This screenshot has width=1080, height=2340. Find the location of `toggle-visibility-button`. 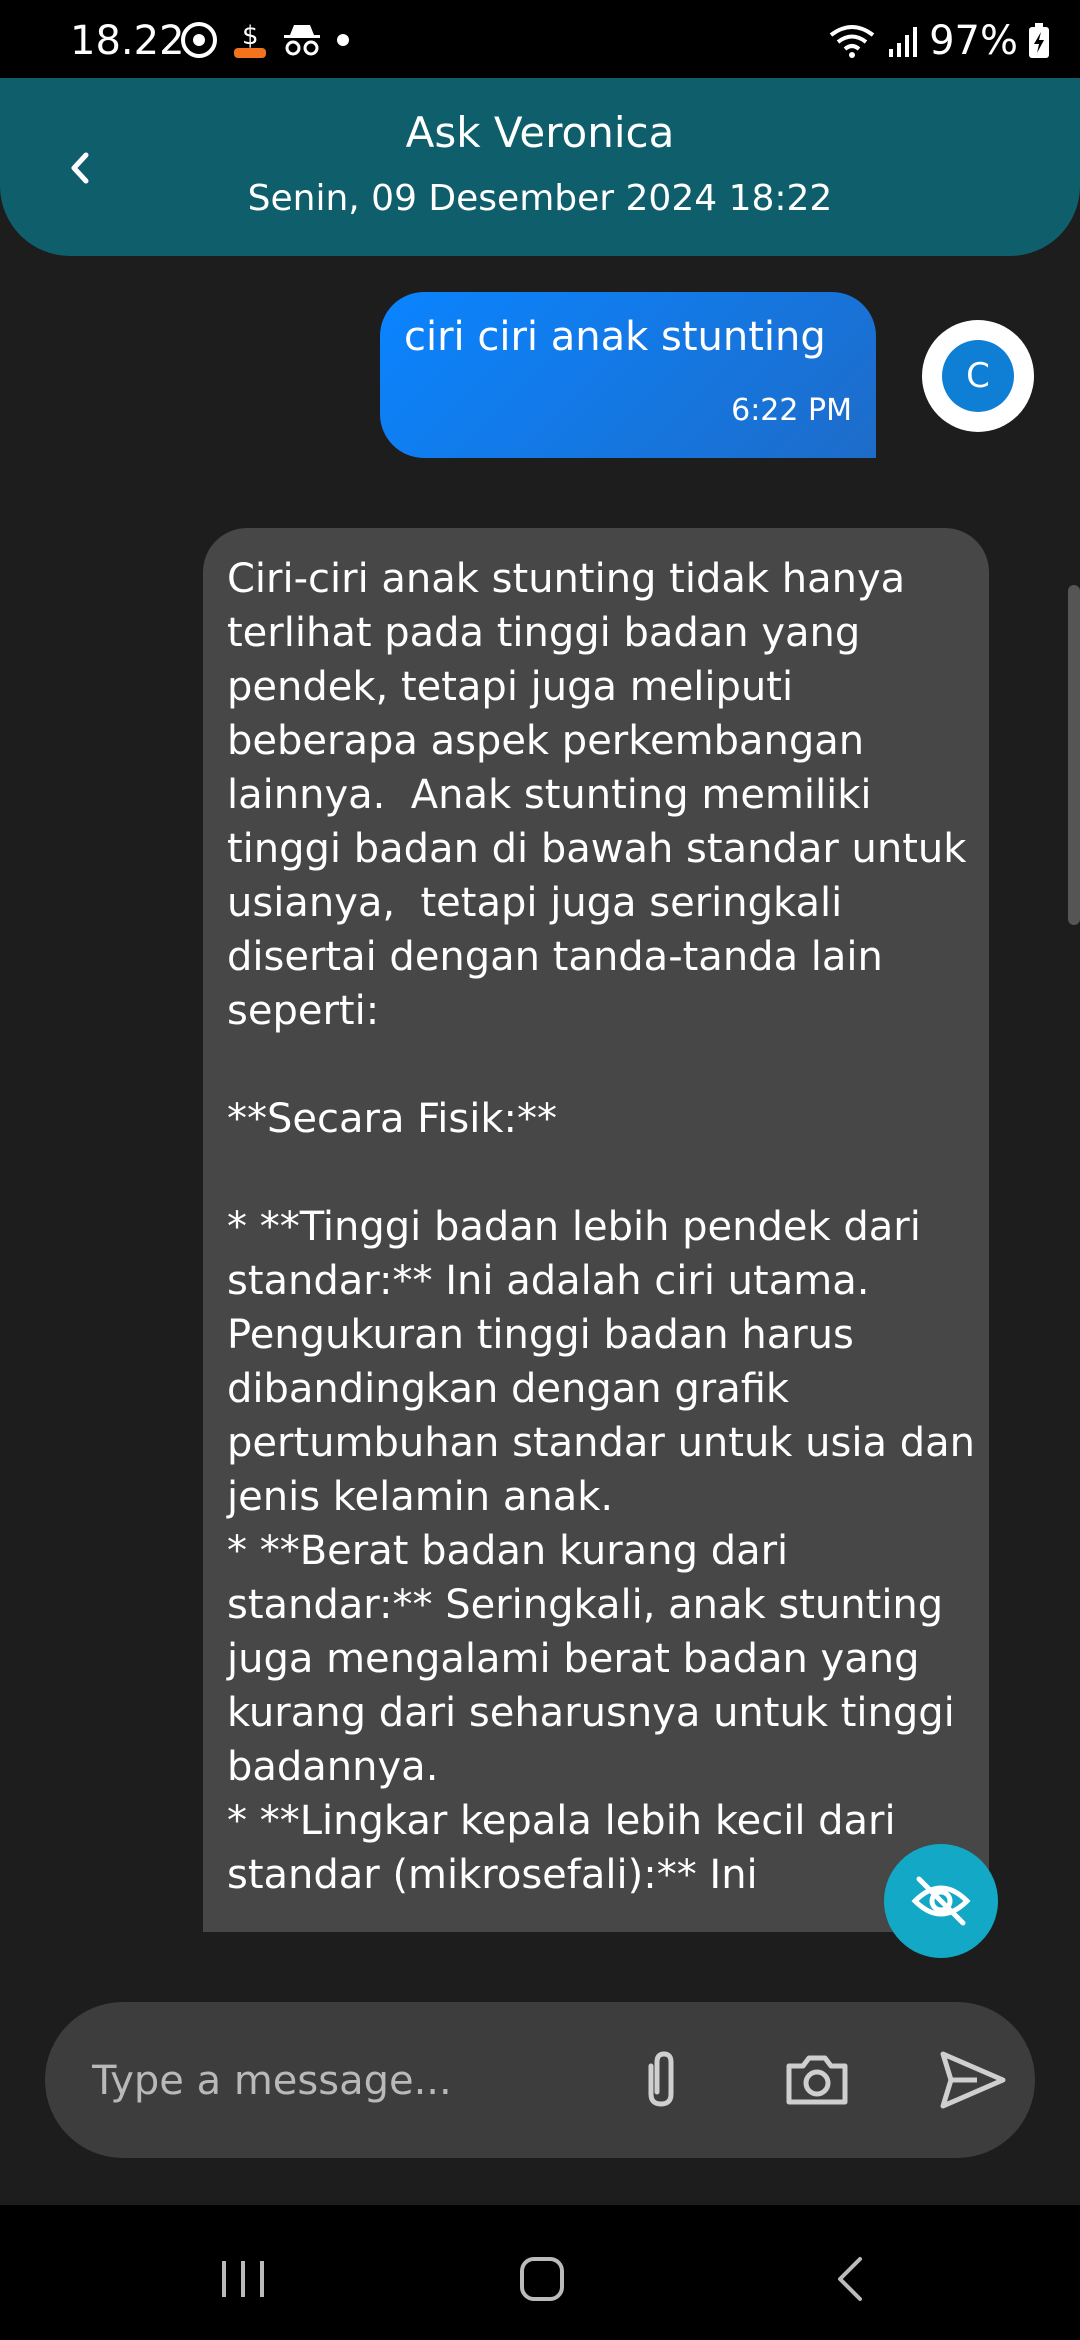

toggle-visibility-button is located at coordinates (941, 1901).